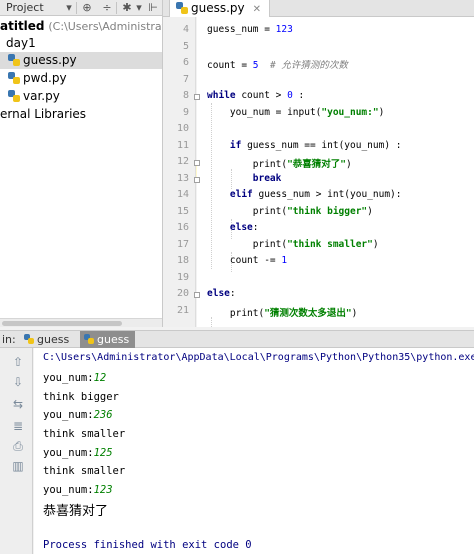 This screenshot has width=474, height=554. What do you see at coordinates (182, 277) in the screenshot?
I see `line-number: 19` at bounding box center [182, 277].